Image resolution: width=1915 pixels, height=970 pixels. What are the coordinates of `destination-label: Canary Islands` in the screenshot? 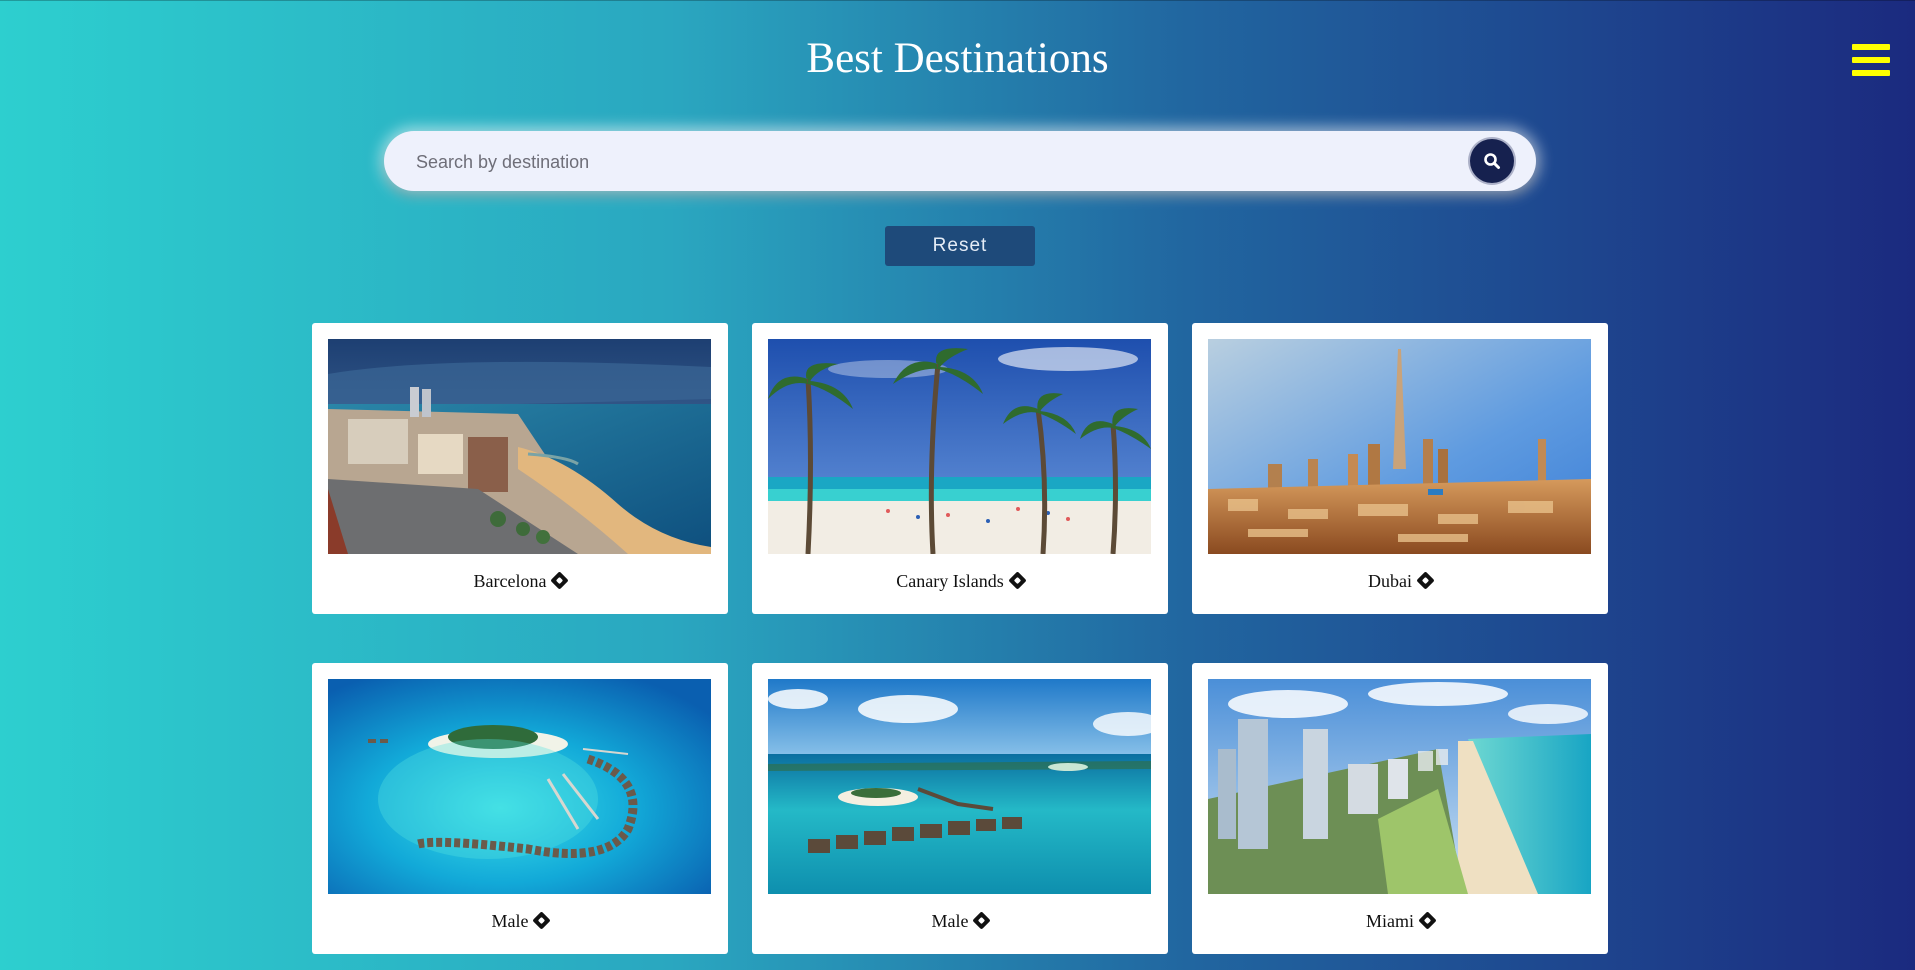 It's located at (960, 581).